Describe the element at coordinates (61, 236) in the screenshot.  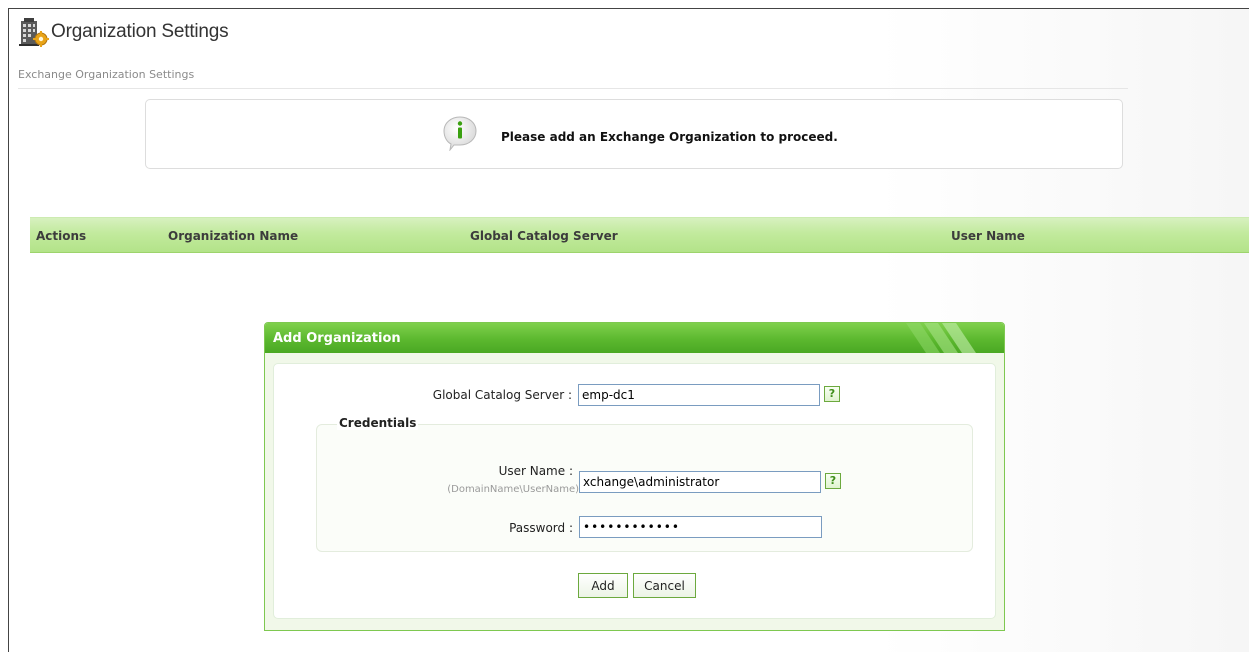
I see `column-header-actions: Actions` at that location.